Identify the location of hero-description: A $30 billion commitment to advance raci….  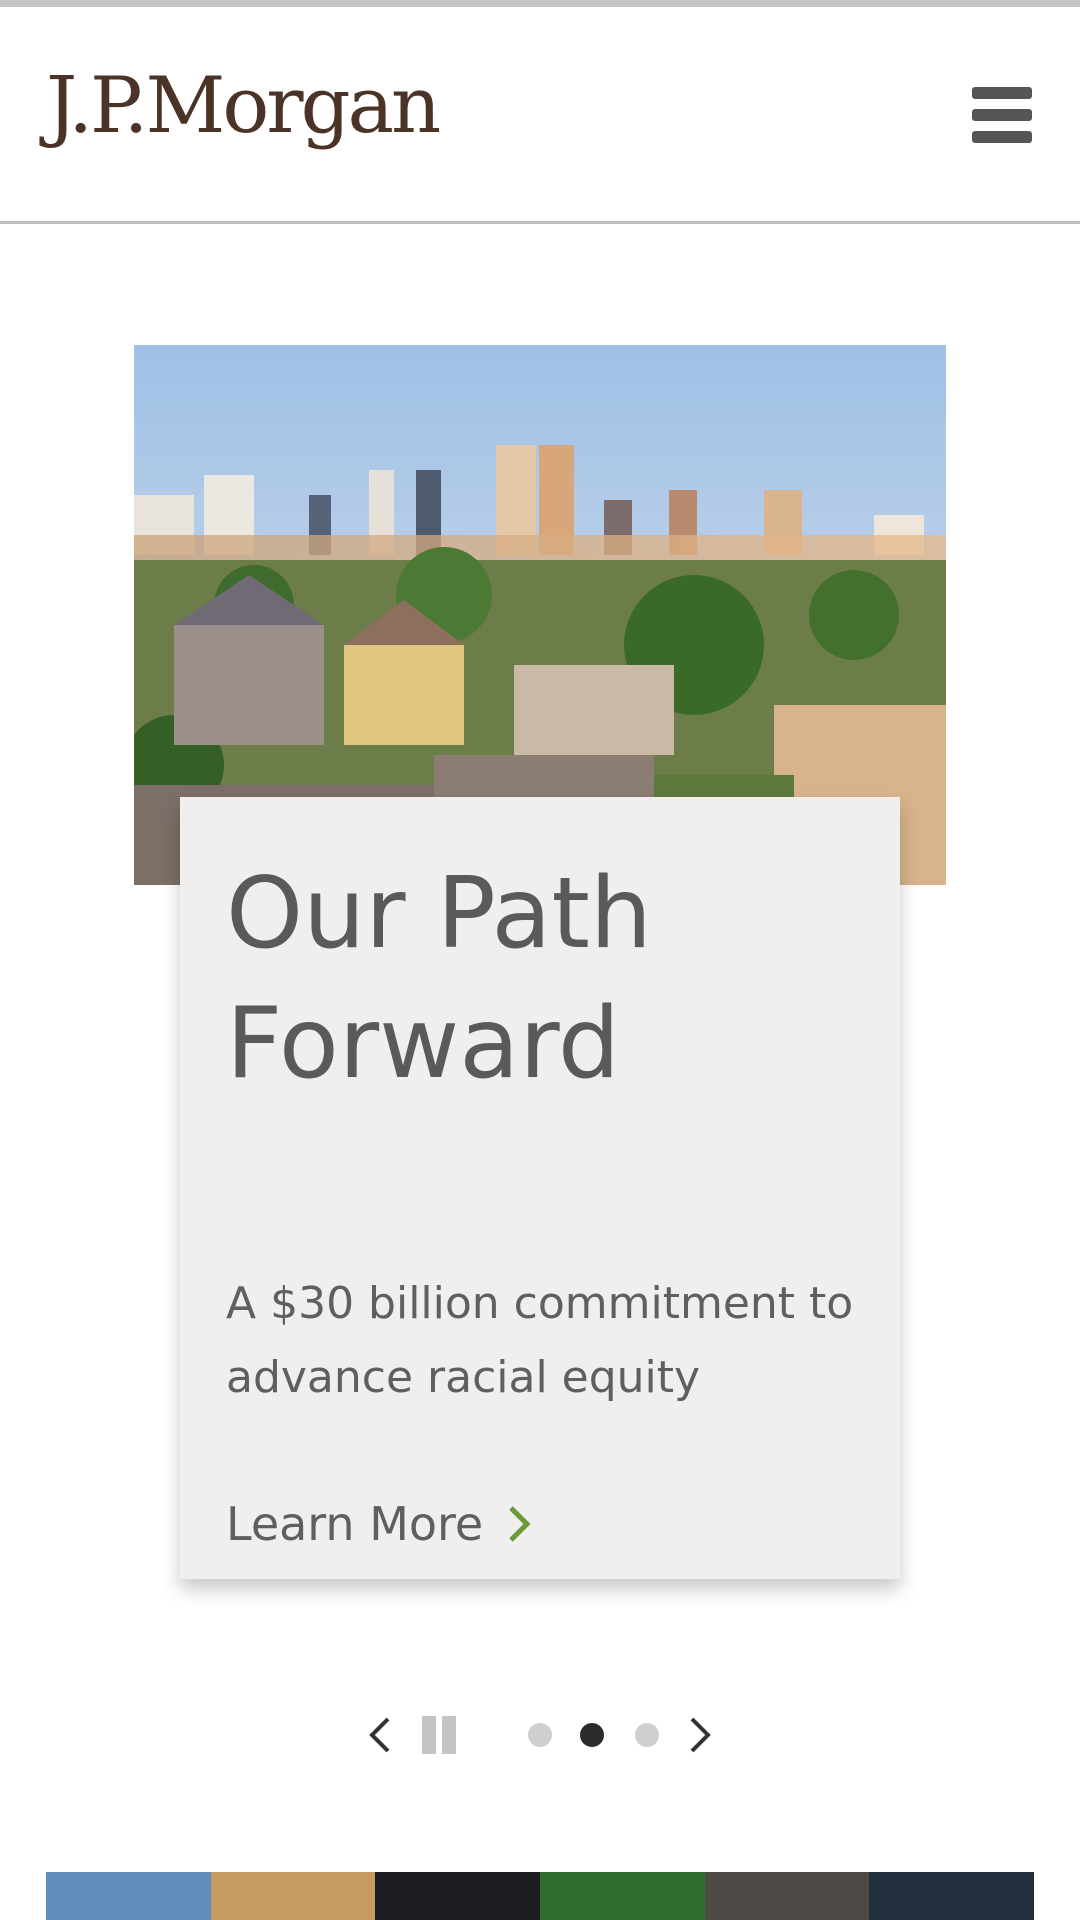
(540, 1340).